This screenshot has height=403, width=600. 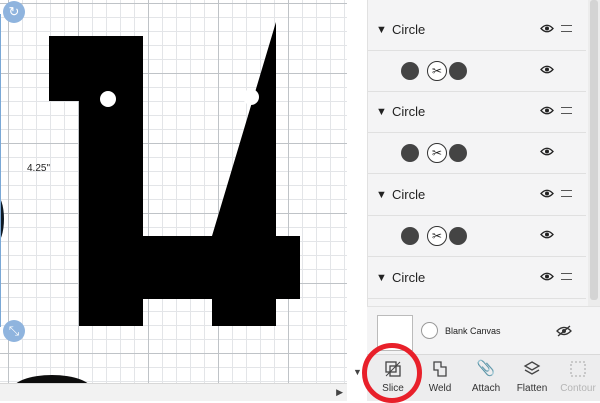 What do you see at coordinates (578, 388) in the screenshot?
I see `contour-label: Contour` at bounding box center [578, 388].